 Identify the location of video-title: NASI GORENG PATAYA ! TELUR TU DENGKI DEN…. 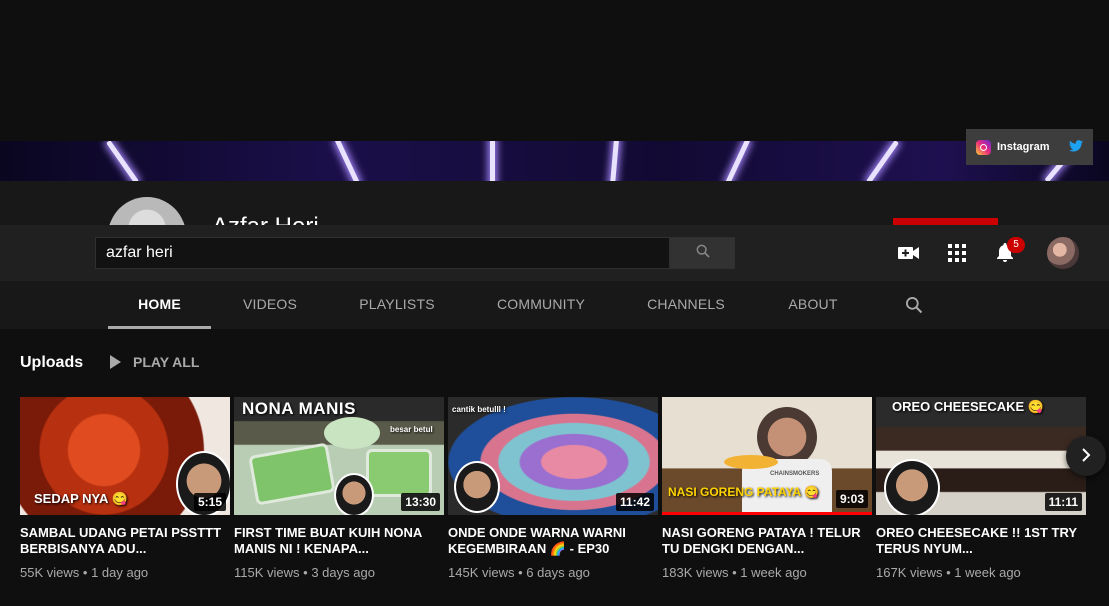
(767, 541).